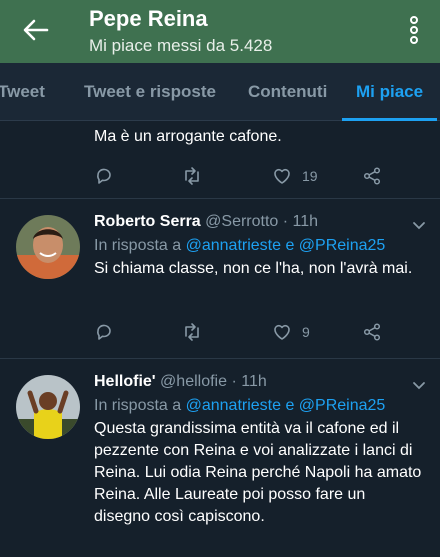  I want to click on like-button: 19, so click(295, 176).